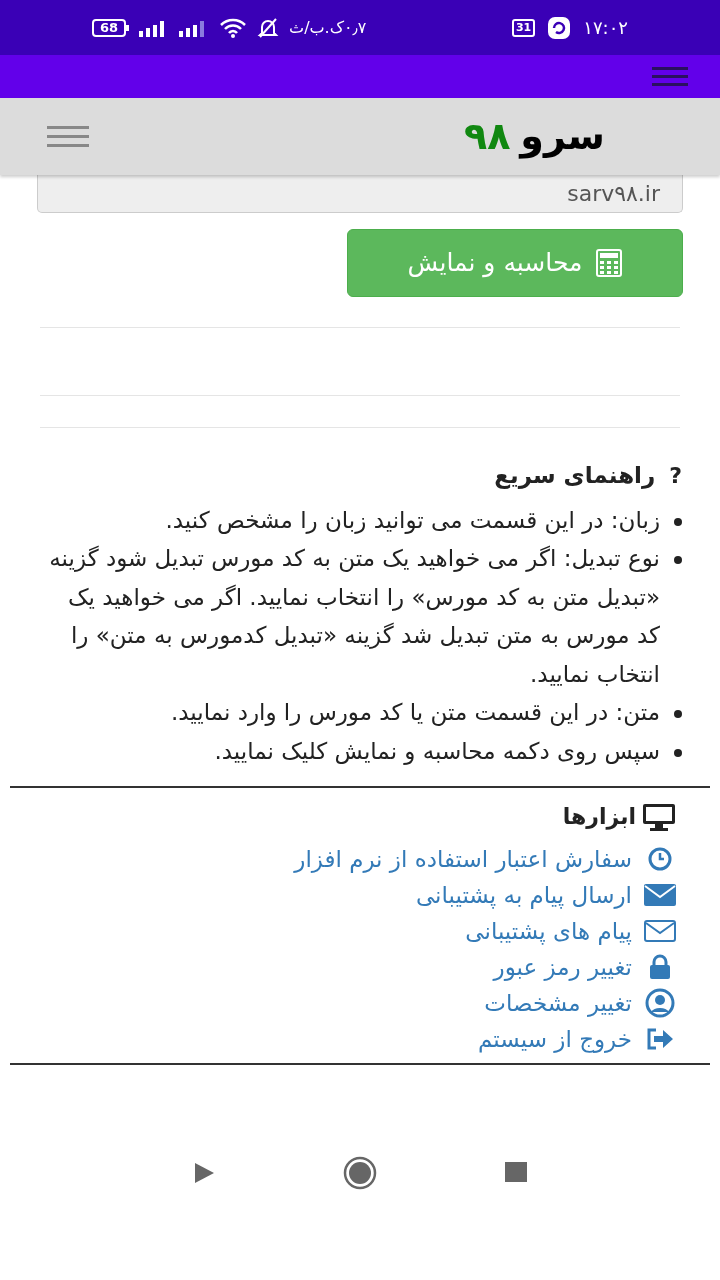 The width and height of the screenshot is (720, 1280). I want to click on calculator-icon, so click(609, 263).